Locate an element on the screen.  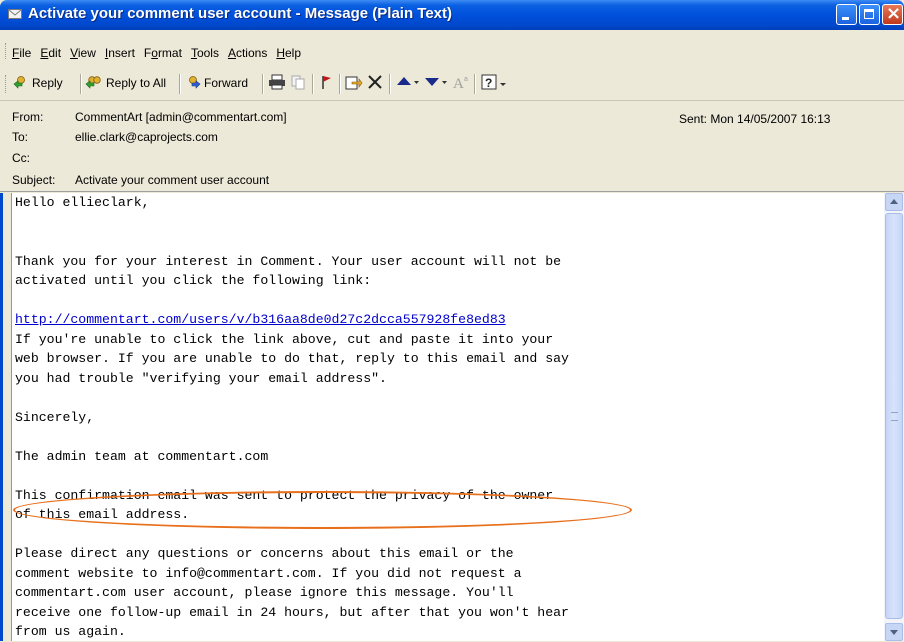
scroll-up-button is located at coordinates (894, 202).